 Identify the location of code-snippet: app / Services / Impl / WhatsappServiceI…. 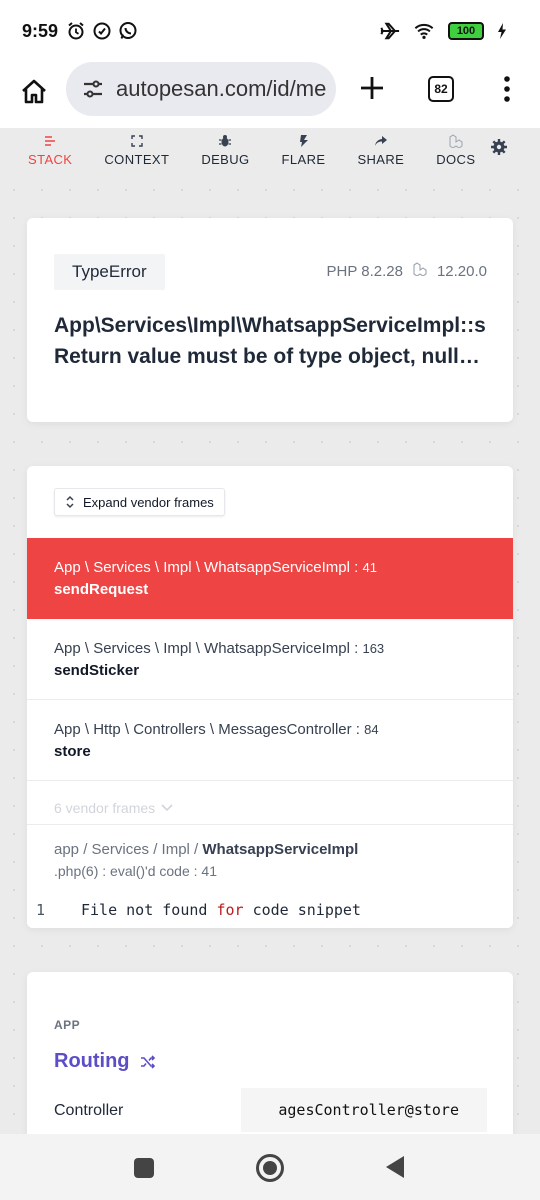
(270, 876).